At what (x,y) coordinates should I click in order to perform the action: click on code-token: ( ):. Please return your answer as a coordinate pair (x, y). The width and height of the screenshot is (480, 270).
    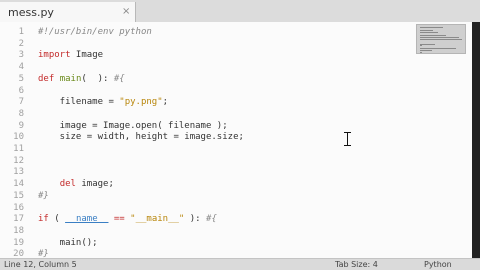
    Looking at the image, I should click on (97, 78).